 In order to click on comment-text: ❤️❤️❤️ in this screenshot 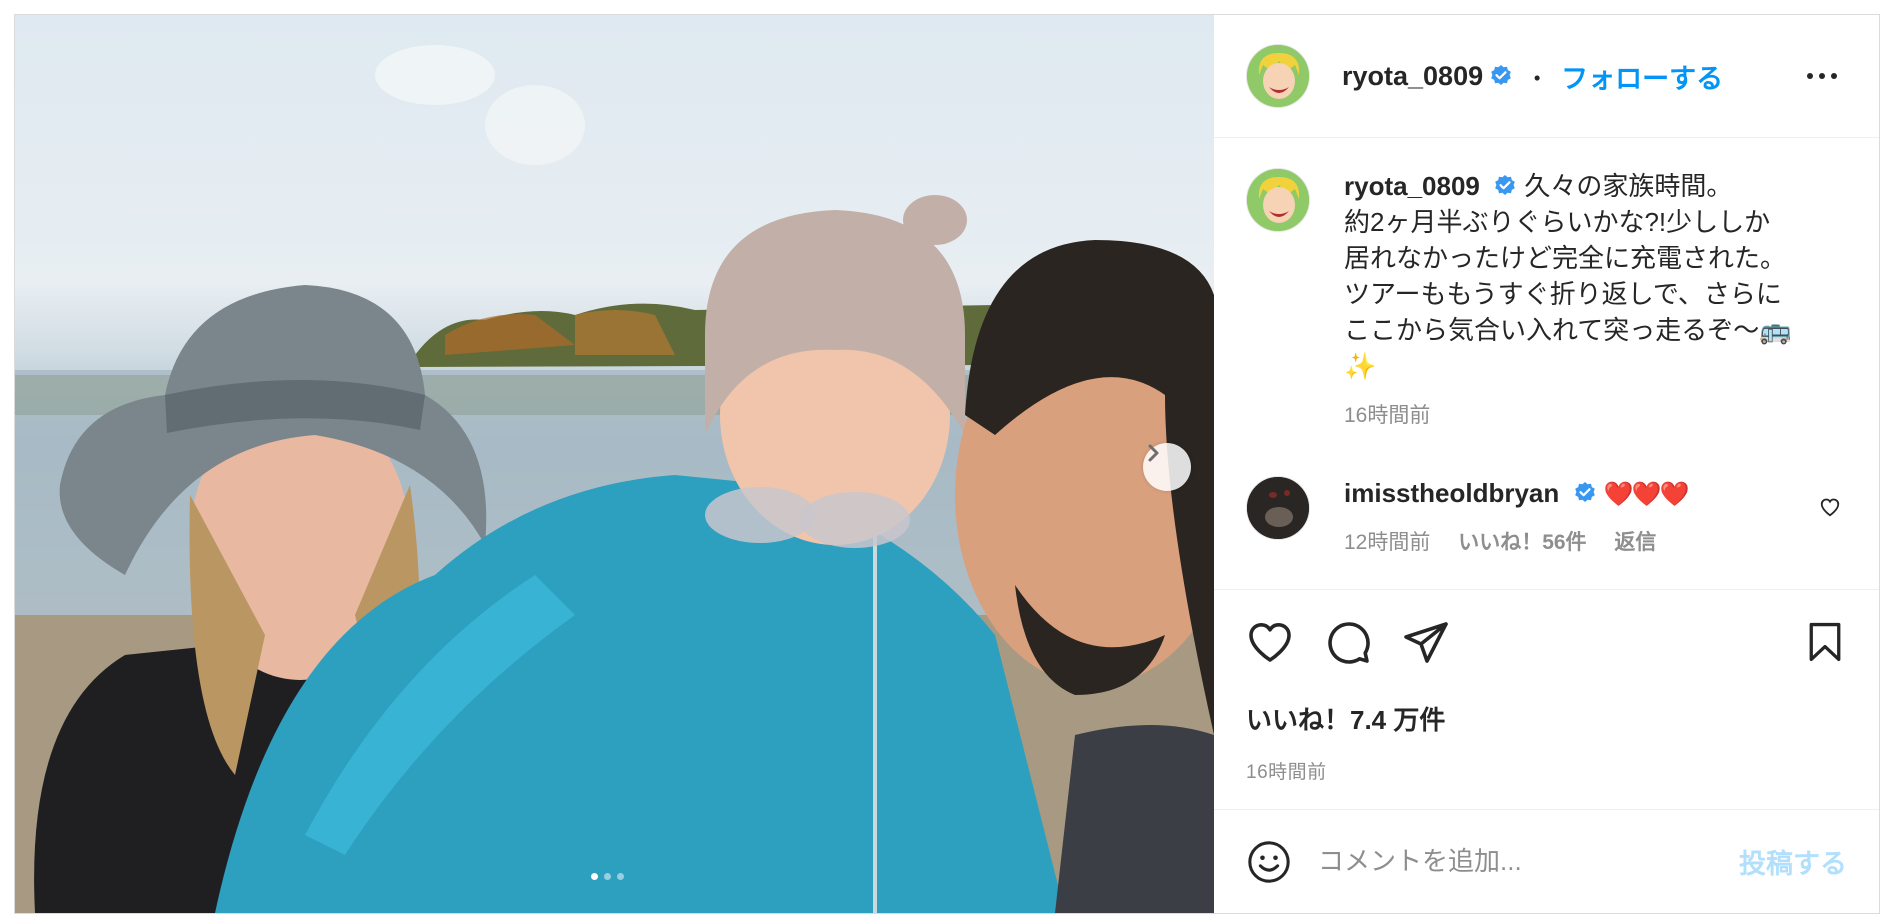, I will do `click(1646, 494)`.